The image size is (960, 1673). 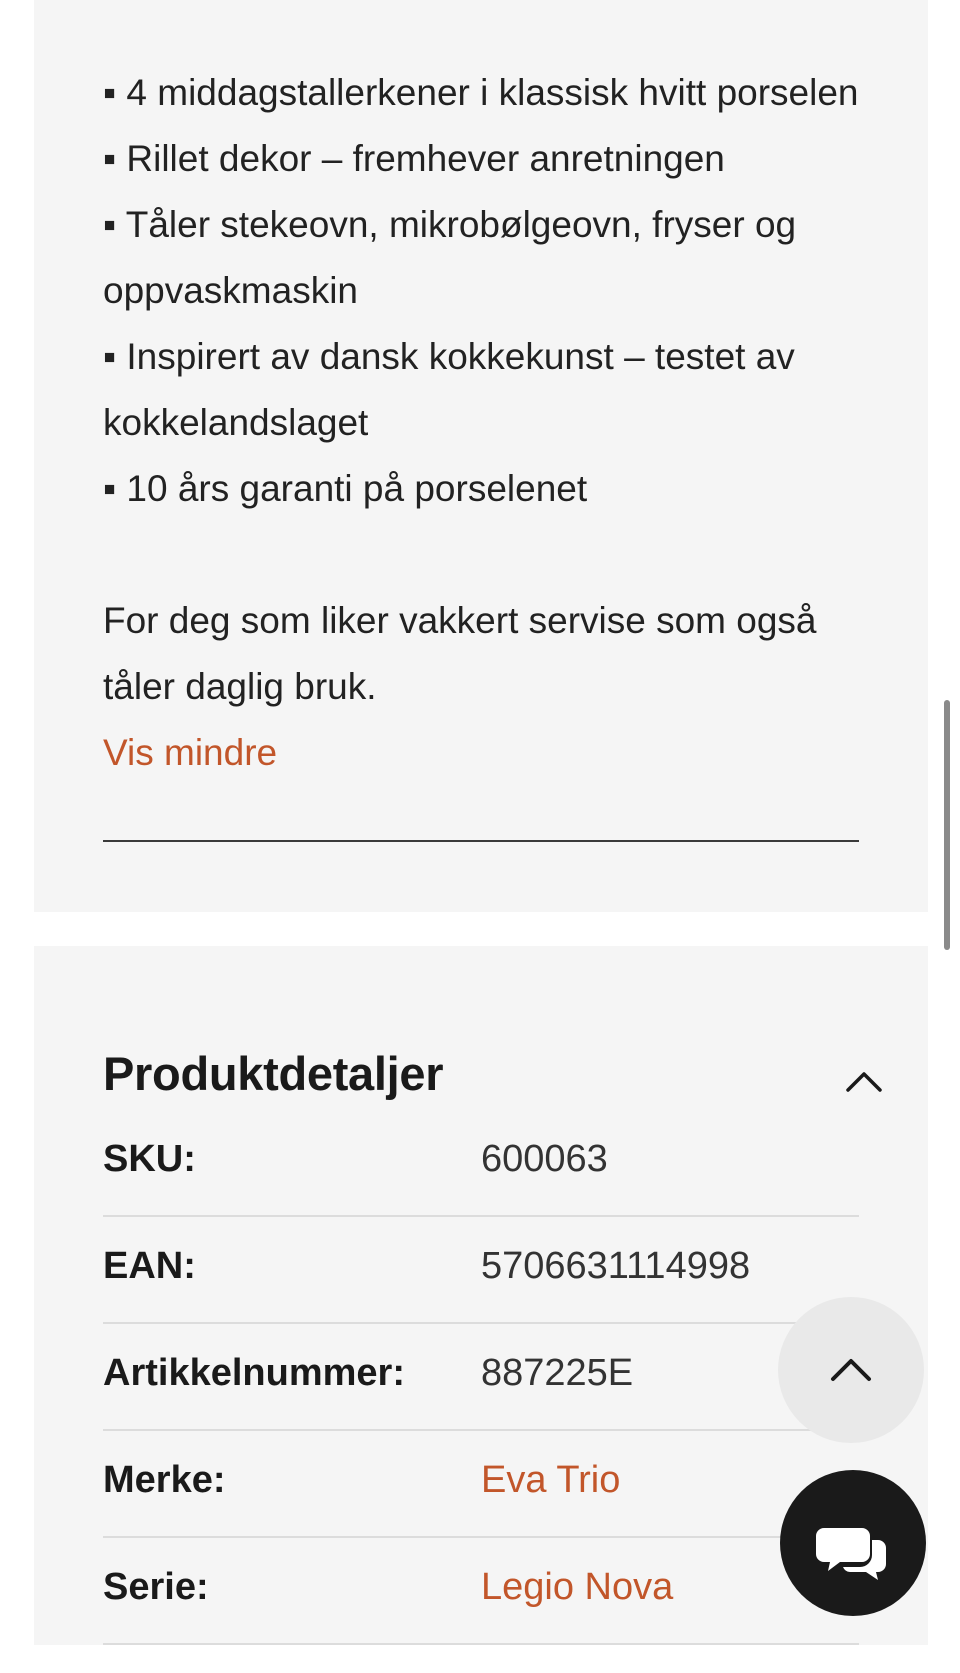 I want to click on series-link: Legio Nova, so click(x=577, y=1587).